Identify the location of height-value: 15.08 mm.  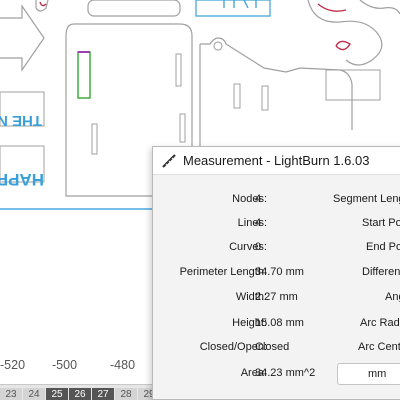
(279, 323).